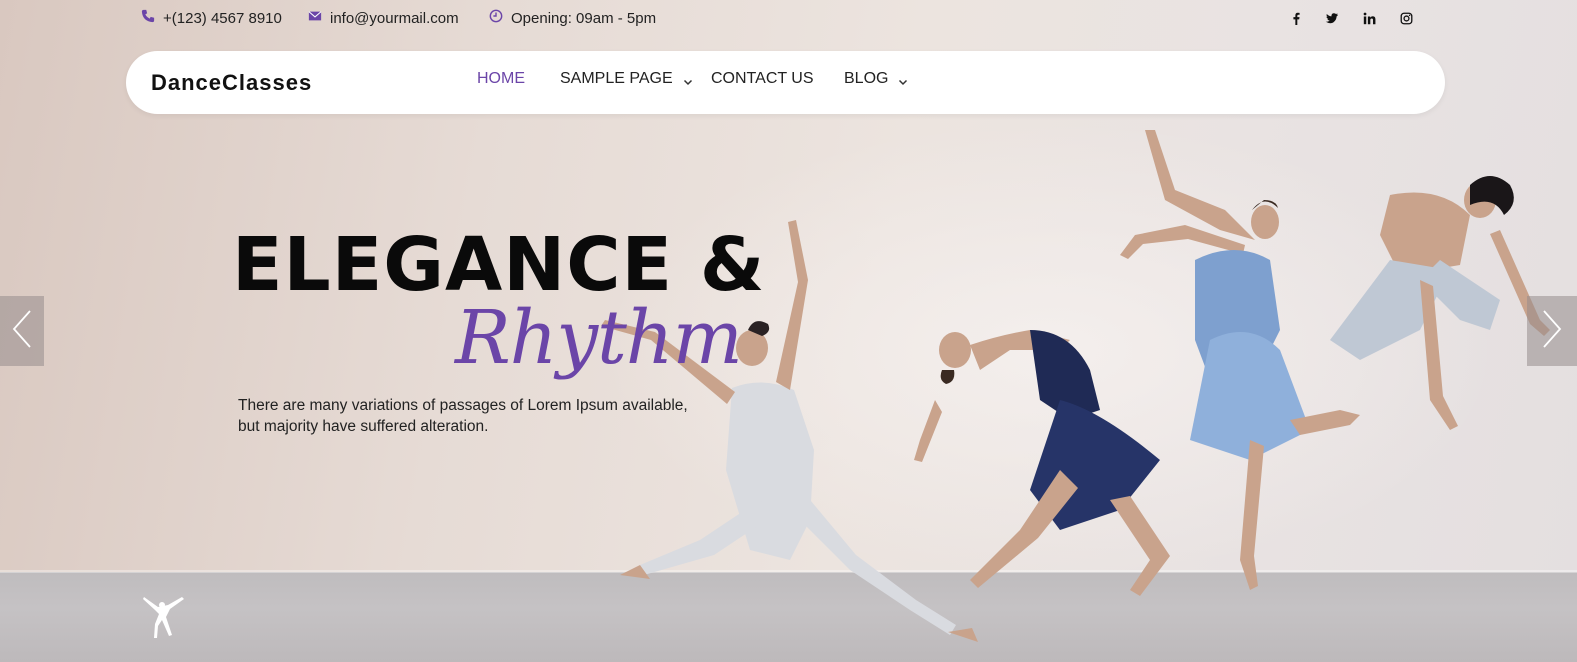 This screenshot has height=662, width=1577. Describe the element at coordinates (315, 18) in the screenshot. I see `envelope-icon` at that location.